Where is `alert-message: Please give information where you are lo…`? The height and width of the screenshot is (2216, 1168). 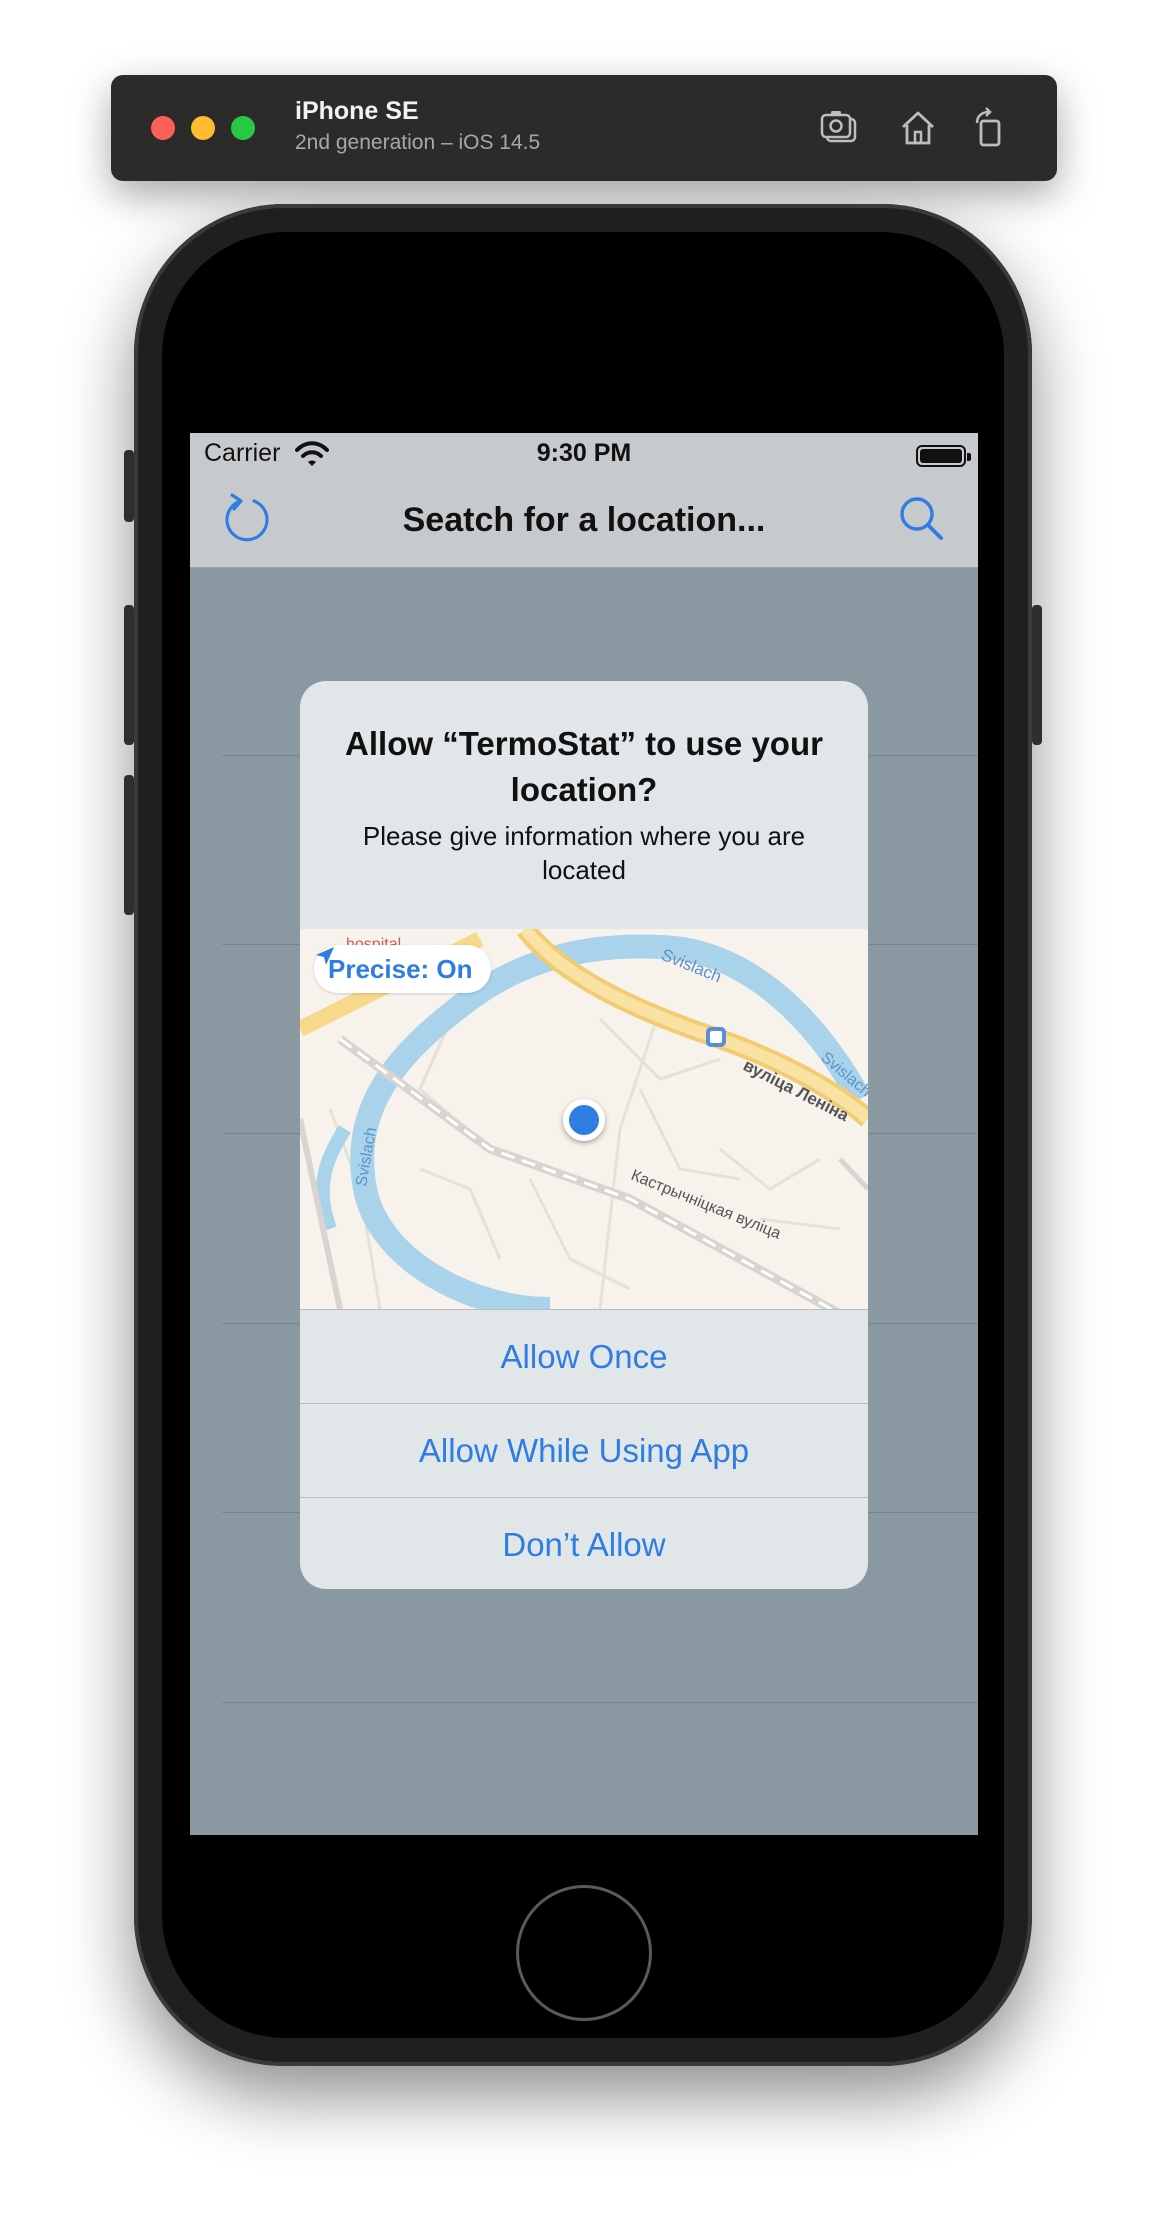
alert-message: Please give information where you are lo… is located at coordinates (584, 853).